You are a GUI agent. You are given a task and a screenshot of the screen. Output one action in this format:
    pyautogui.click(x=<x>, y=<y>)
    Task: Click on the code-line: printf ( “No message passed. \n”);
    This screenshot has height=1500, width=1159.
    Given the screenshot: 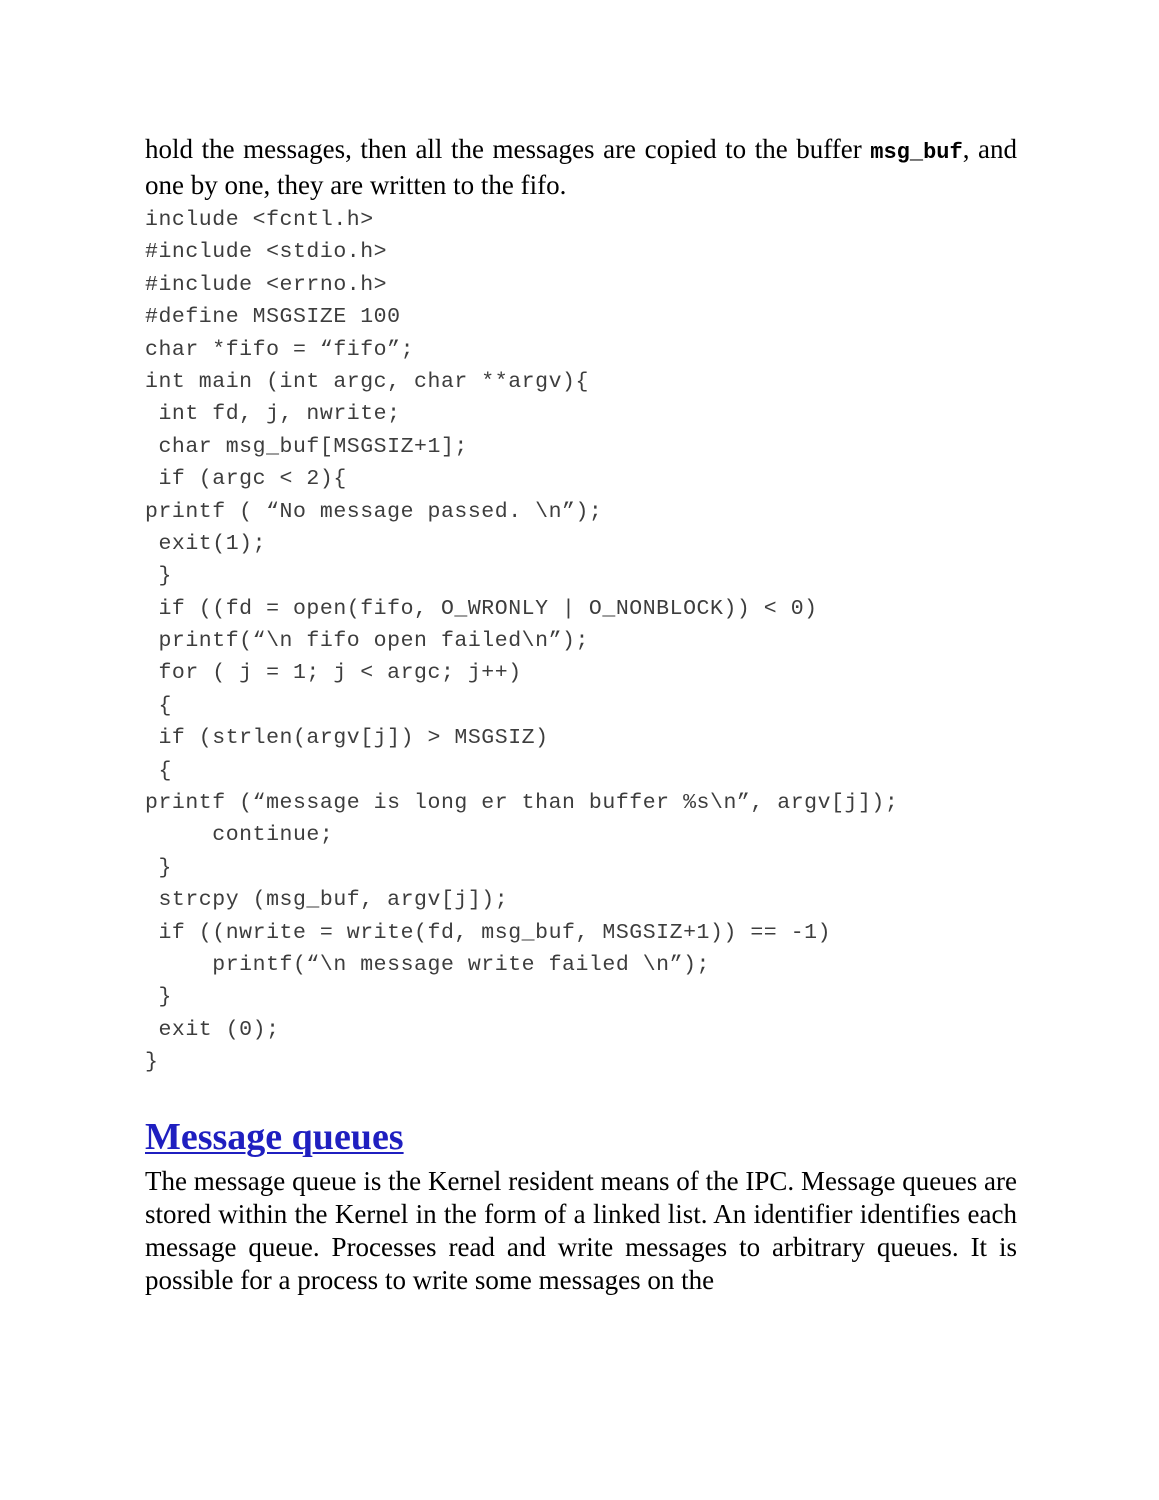 What is the action you would take?
    pyautogui.click(x=374, y=511)
    